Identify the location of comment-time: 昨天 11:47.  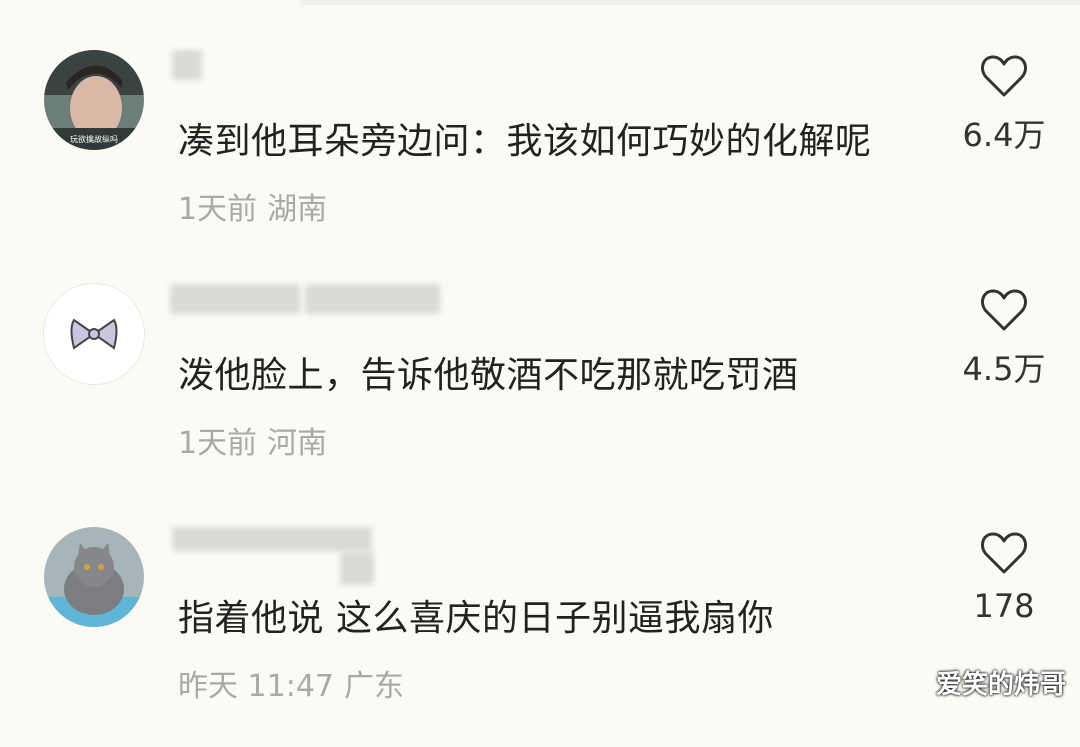
(256, 686).